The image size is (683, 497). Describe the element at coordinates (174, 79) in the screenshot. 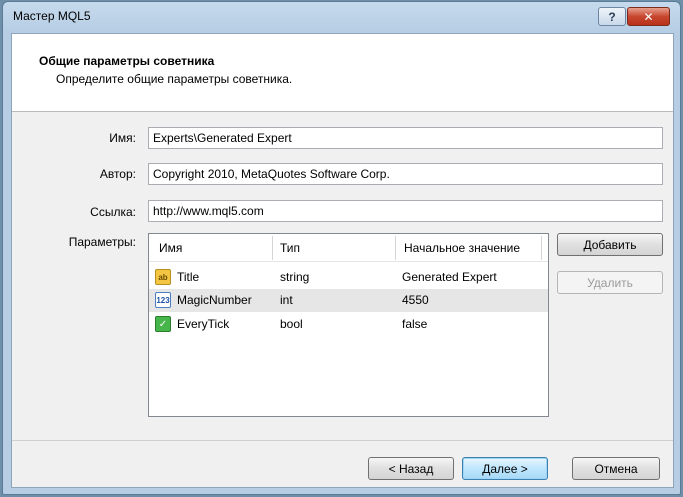

I see `page-subtitle: Определите общие параметры советника.` at that location.